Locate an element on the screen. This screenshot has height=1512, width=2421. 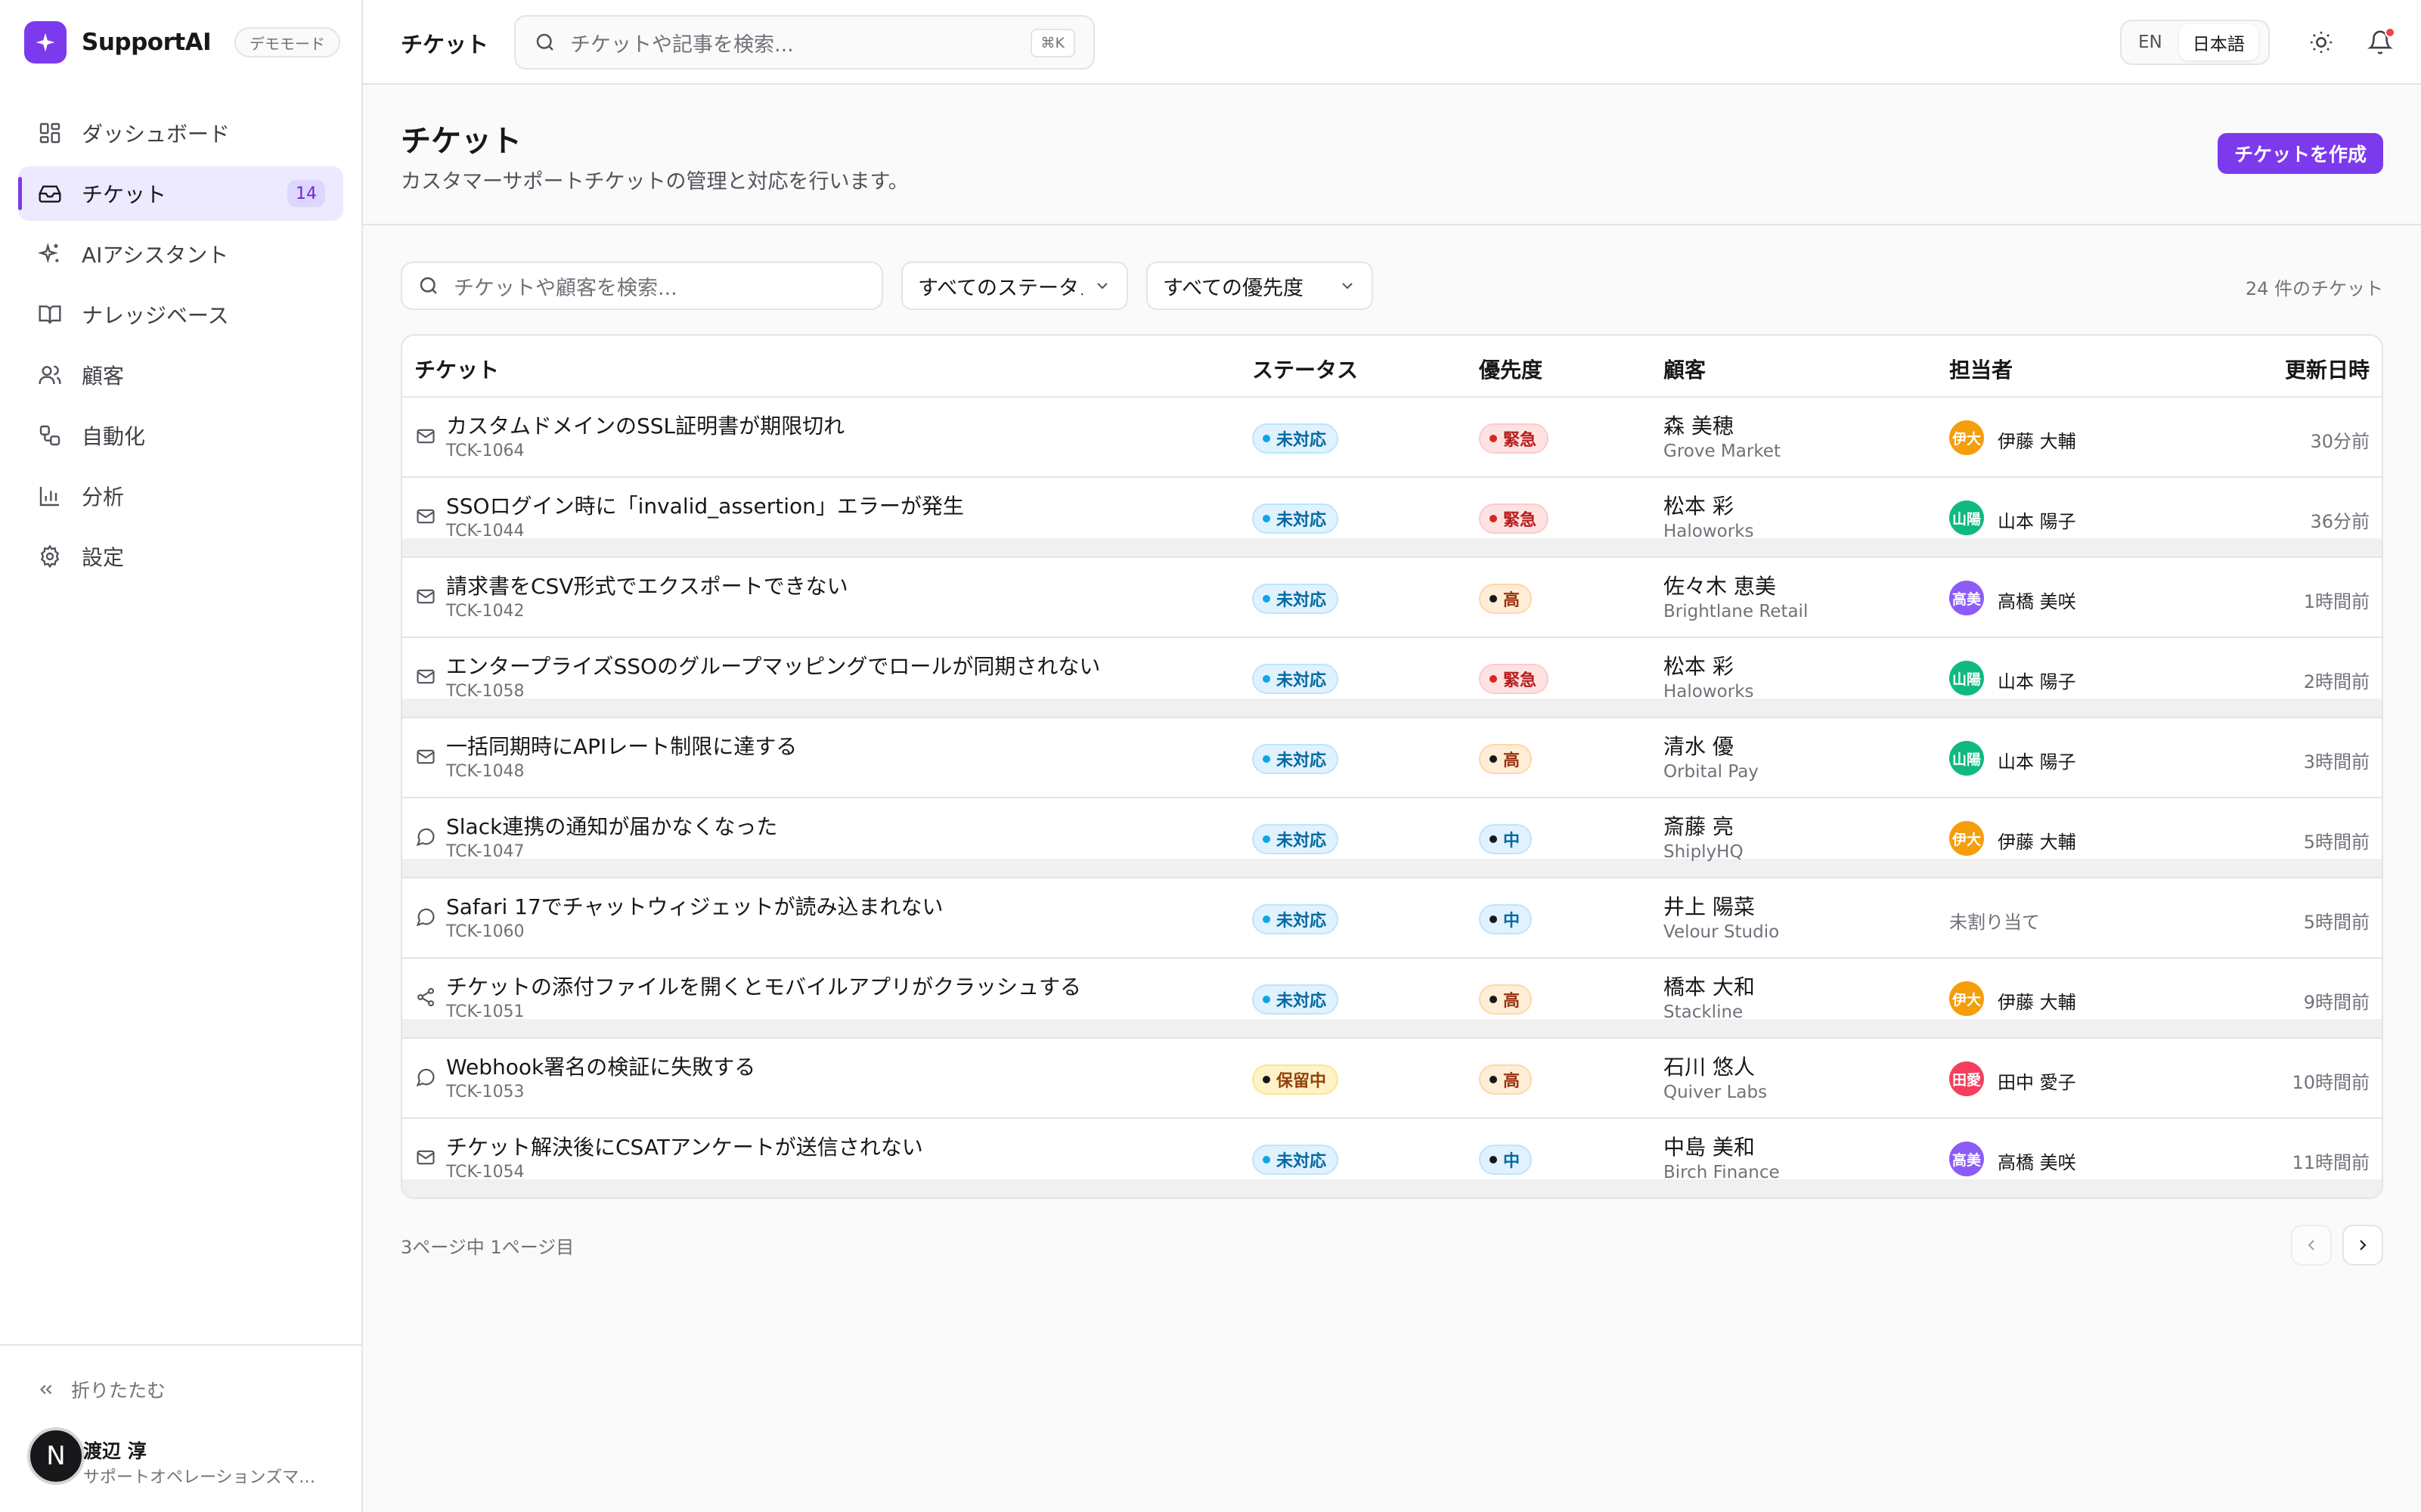
ticket-title: チケット解決後にCSATアンケートが送信されない is located at coordinates (684, 1146).